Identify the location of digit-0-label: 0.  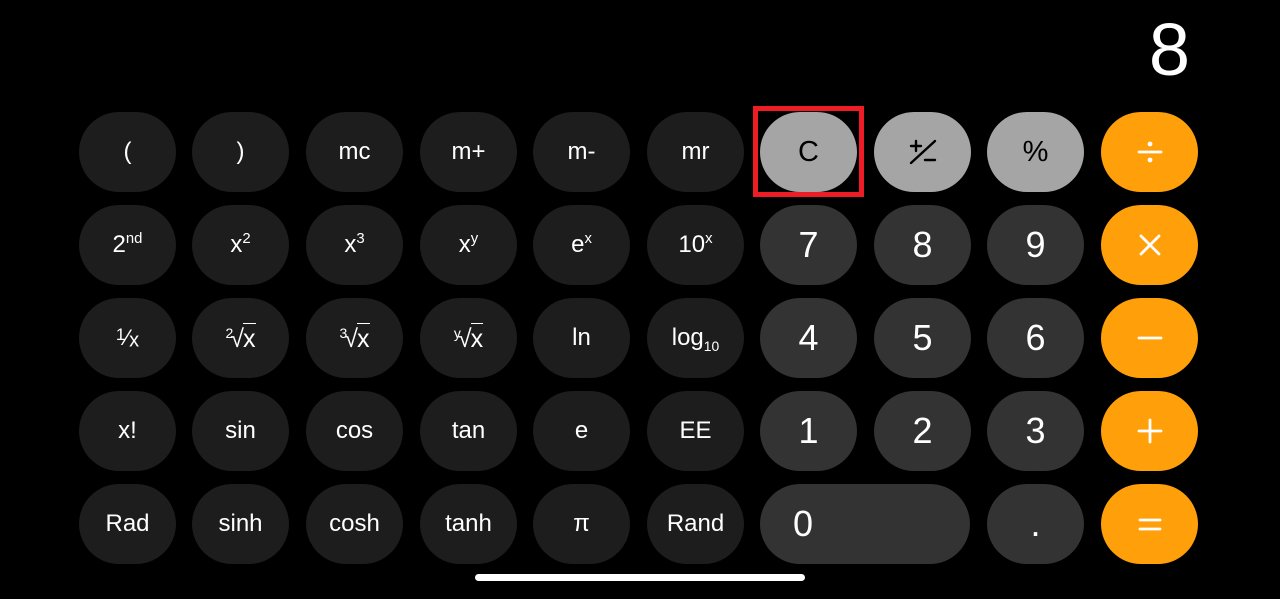
(803, 523).